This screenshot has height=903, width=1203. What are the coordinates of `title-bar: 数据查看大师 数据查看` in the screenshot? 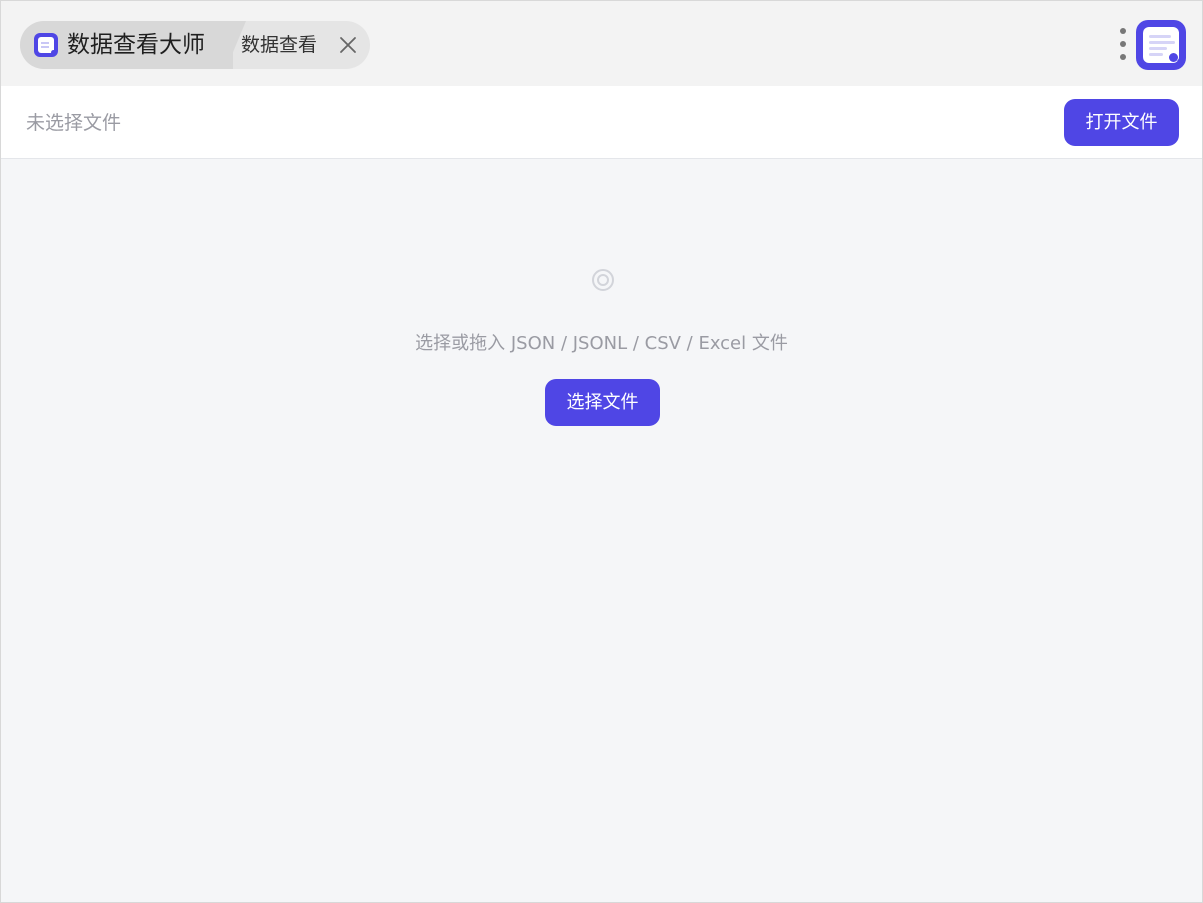 It's located at (601, 43).